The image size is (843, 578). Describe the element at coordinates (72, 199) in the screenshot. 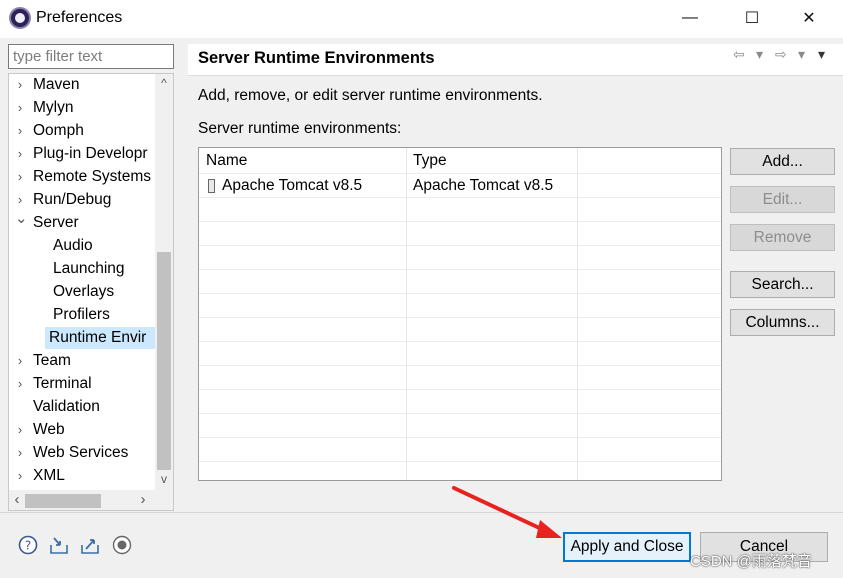

I see `tree-item-label: Run/Debug` at that location.